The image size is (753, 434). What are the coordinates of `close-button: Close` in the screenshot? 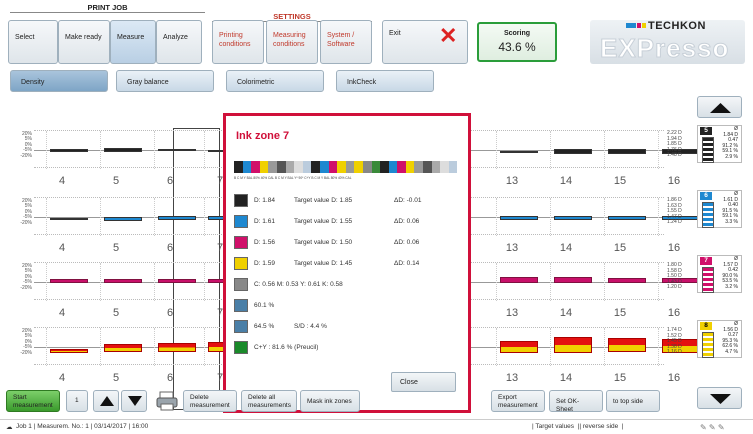 It's located at (423, 382).